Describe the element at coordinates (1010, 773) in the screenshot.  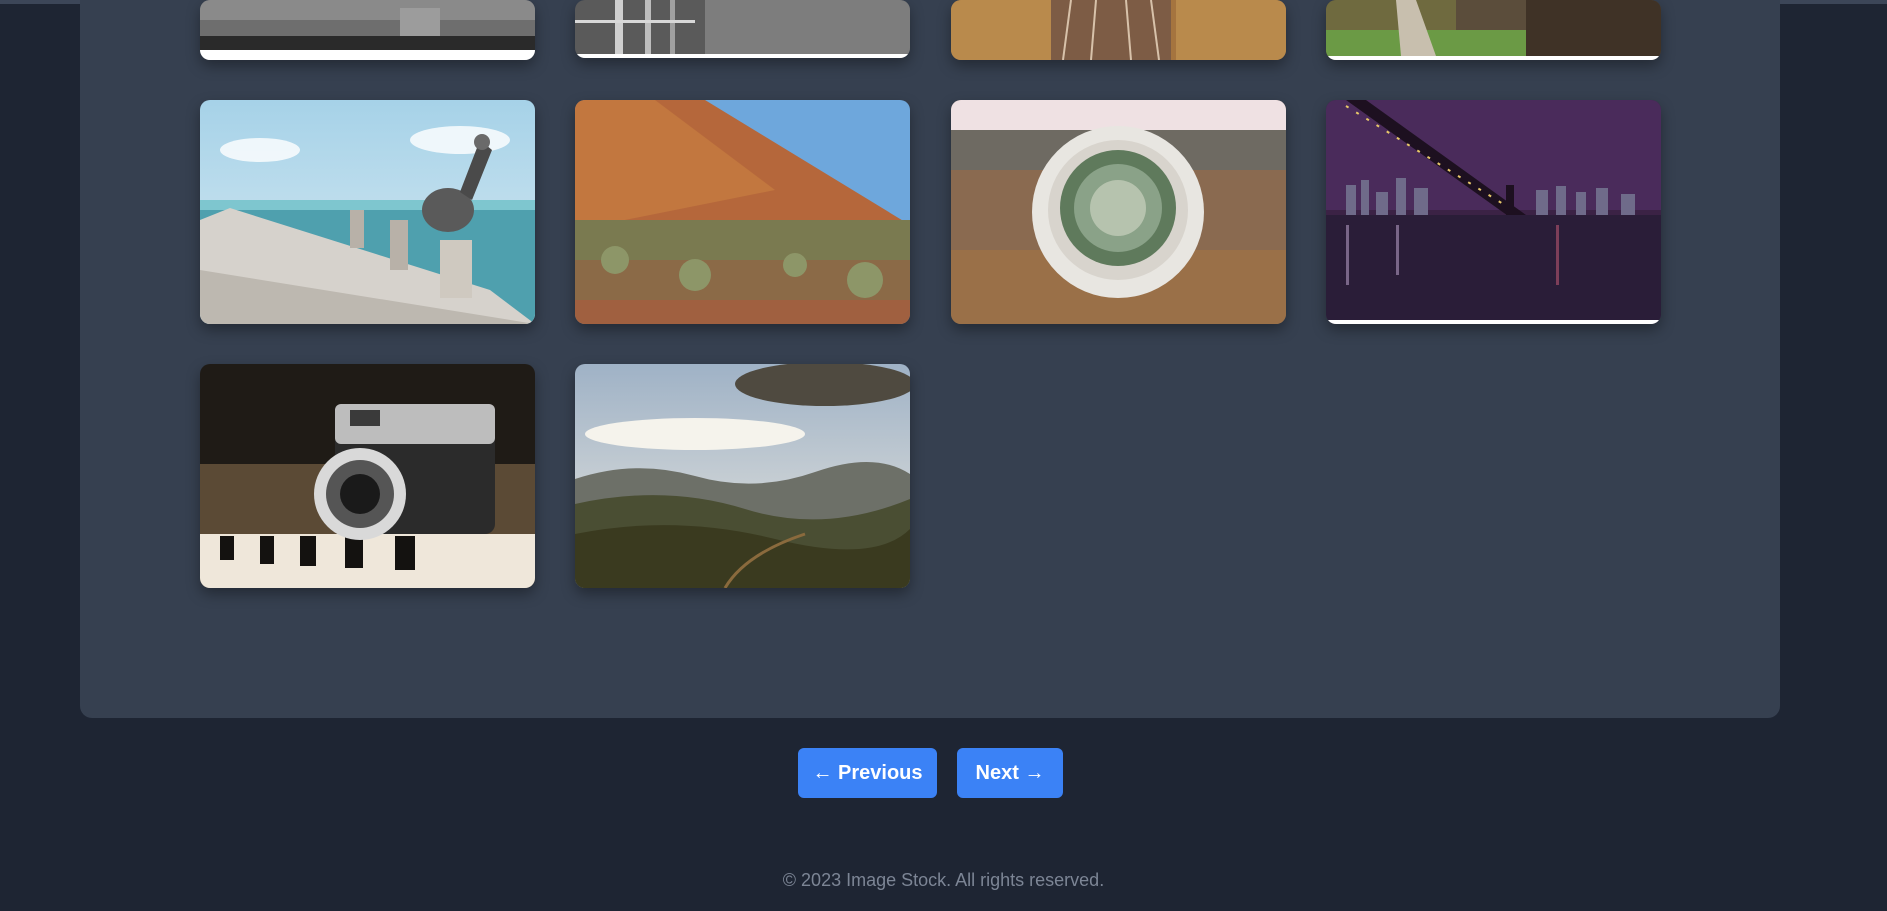
I see `next-page-button: Next →` at that location.